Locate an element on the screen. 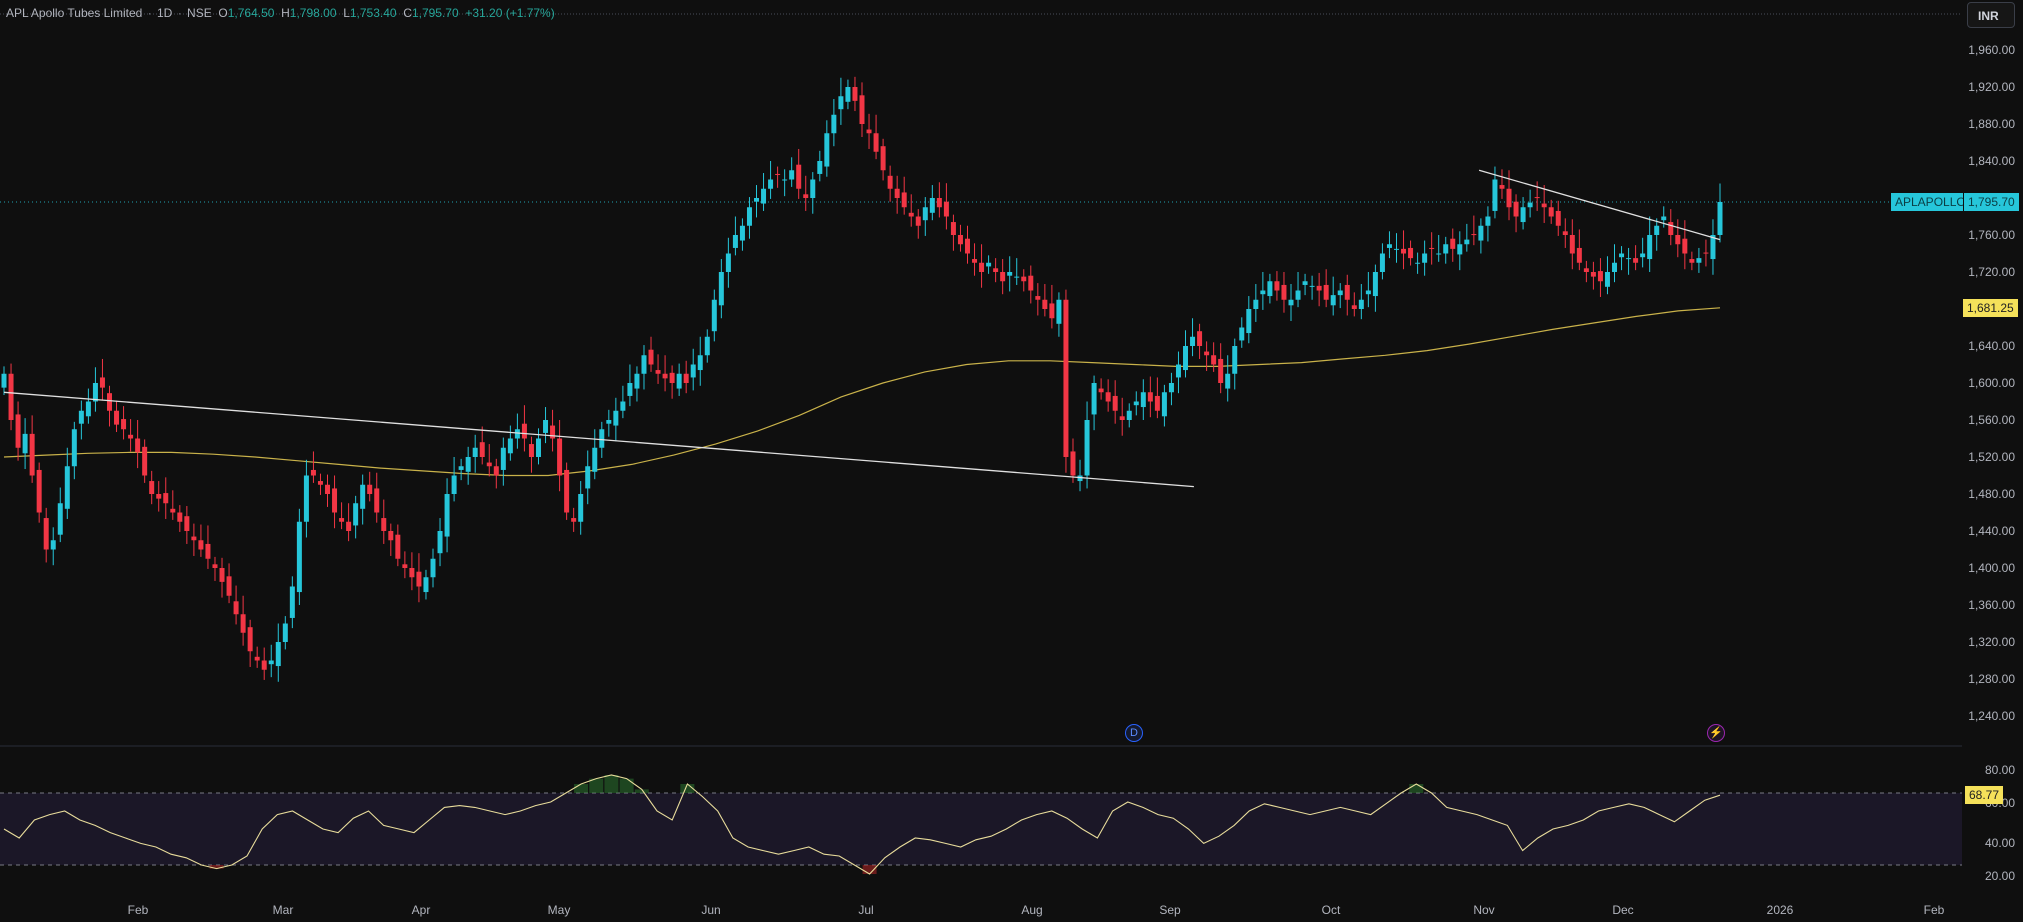 The width and height of the screenshot is (2023, 922). legend-low-label: L is located at coordinates (346, 13).